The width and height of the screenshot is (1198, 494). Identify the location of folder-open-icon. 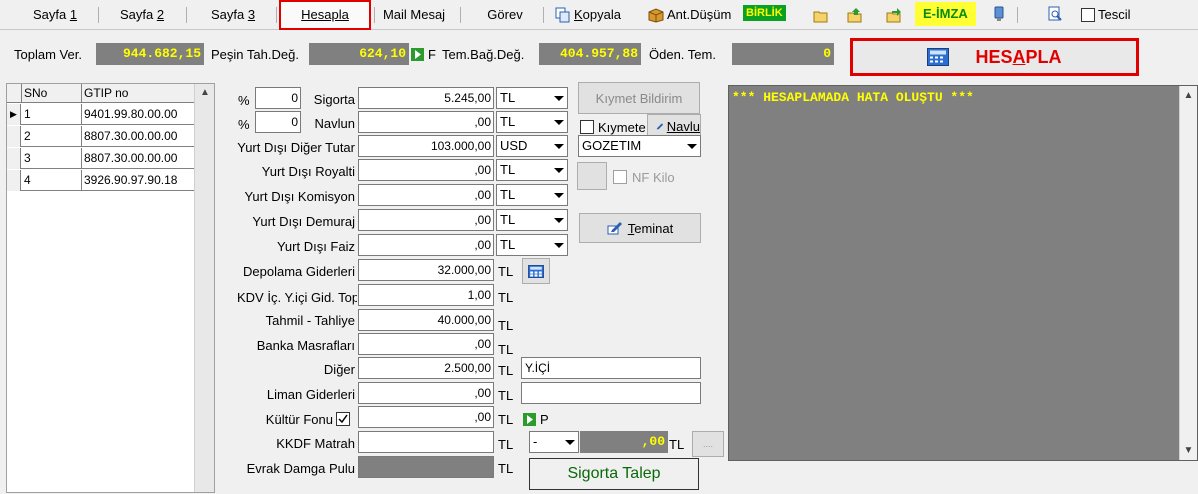
(821, 16).